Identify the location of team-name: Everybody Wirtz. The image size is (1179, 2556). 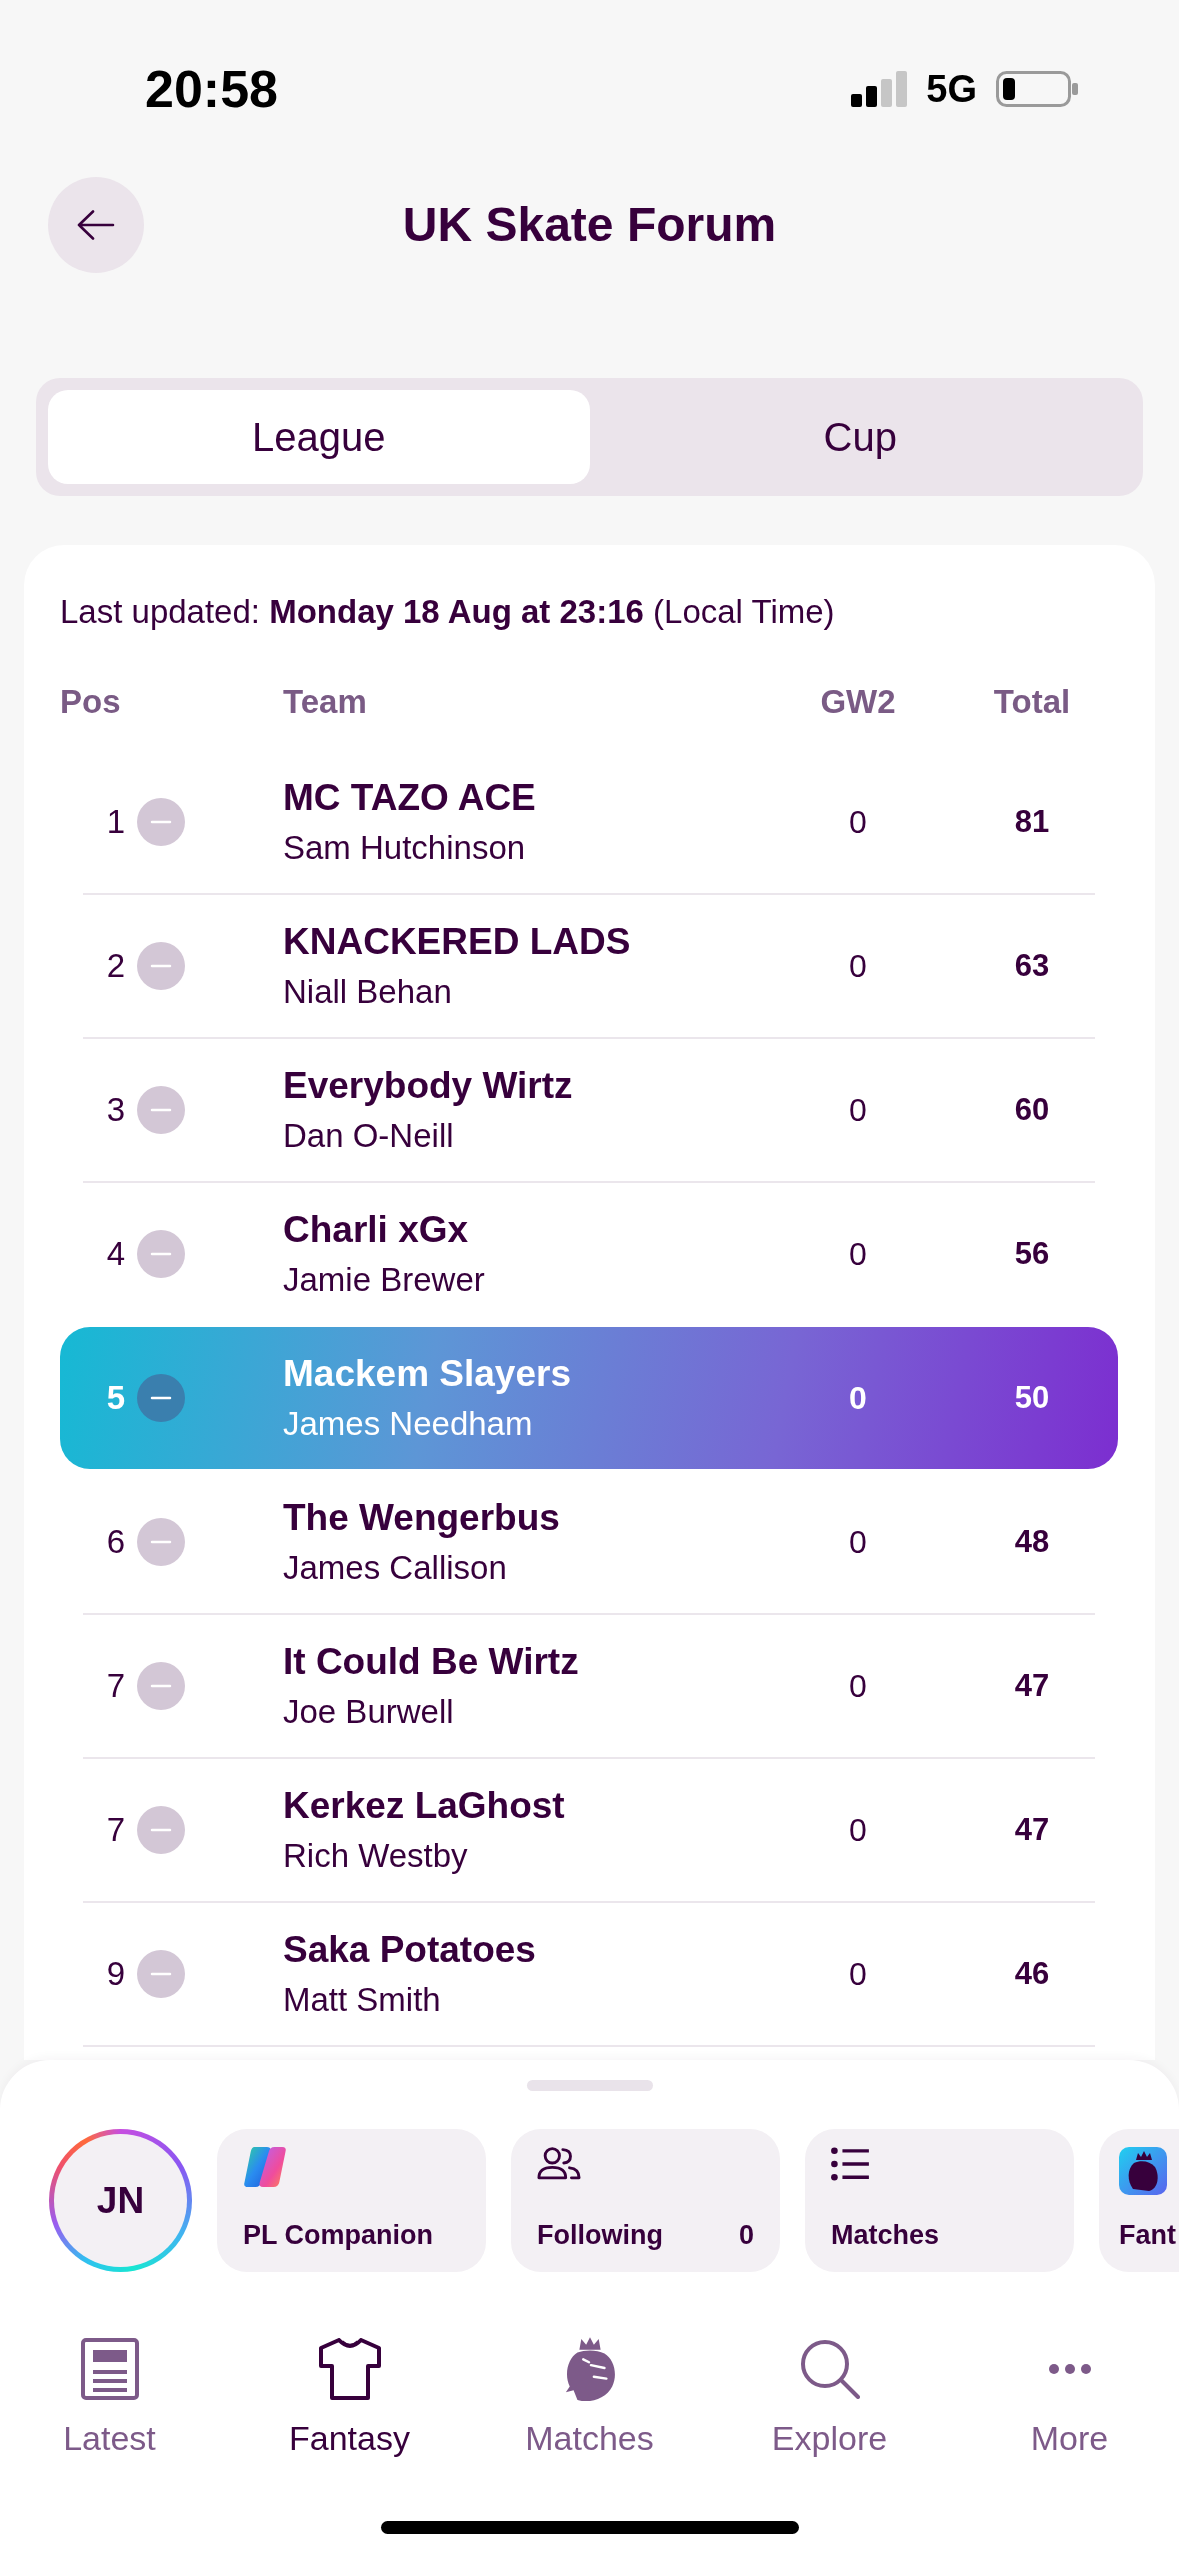
(428, 1086).